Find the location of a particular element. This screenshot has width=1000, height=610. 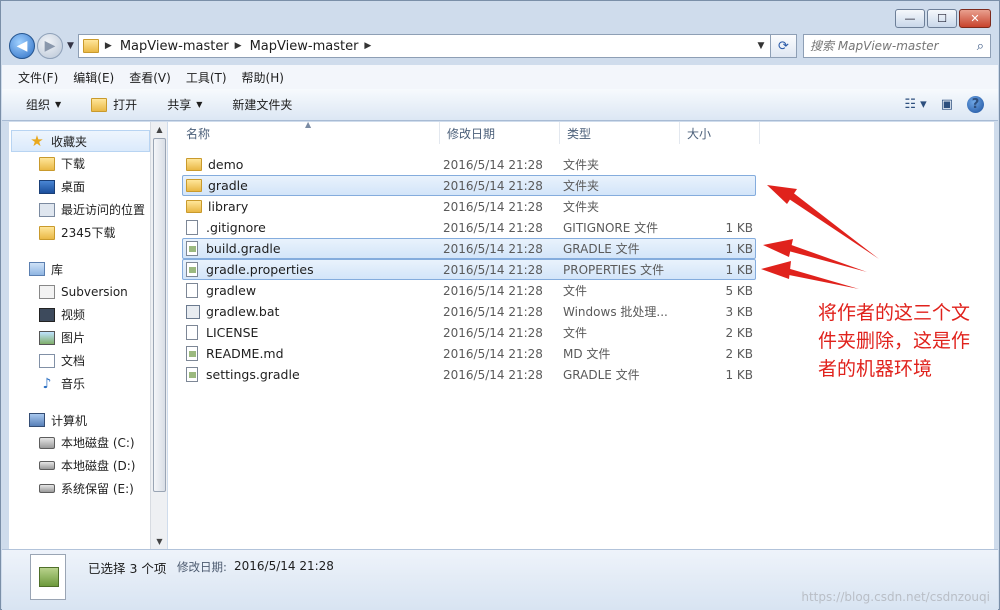

forward-button: ▶ is located at coordinates (50, 46).